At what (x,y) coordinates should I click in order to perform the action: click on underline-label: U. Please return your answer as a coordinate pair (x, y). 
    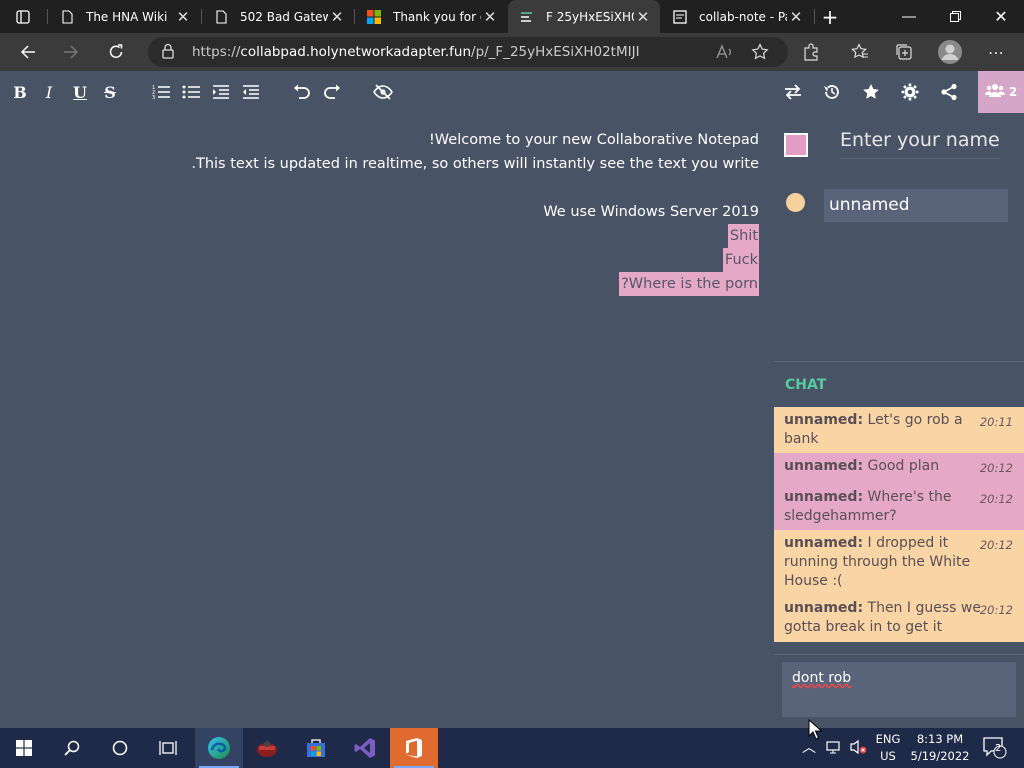
    Looking at the image, I should click on (80, 92).